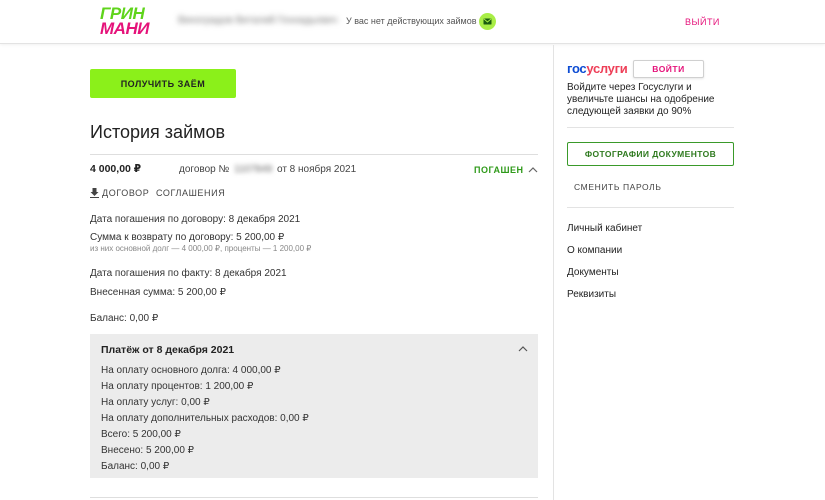 The height and width of the screenshot is (500, 825). What do you see at coordinates (607, 68) in the screenshot?
I see `gosuslugi-logo-part2: услуги` at bounding box center [607, 68].